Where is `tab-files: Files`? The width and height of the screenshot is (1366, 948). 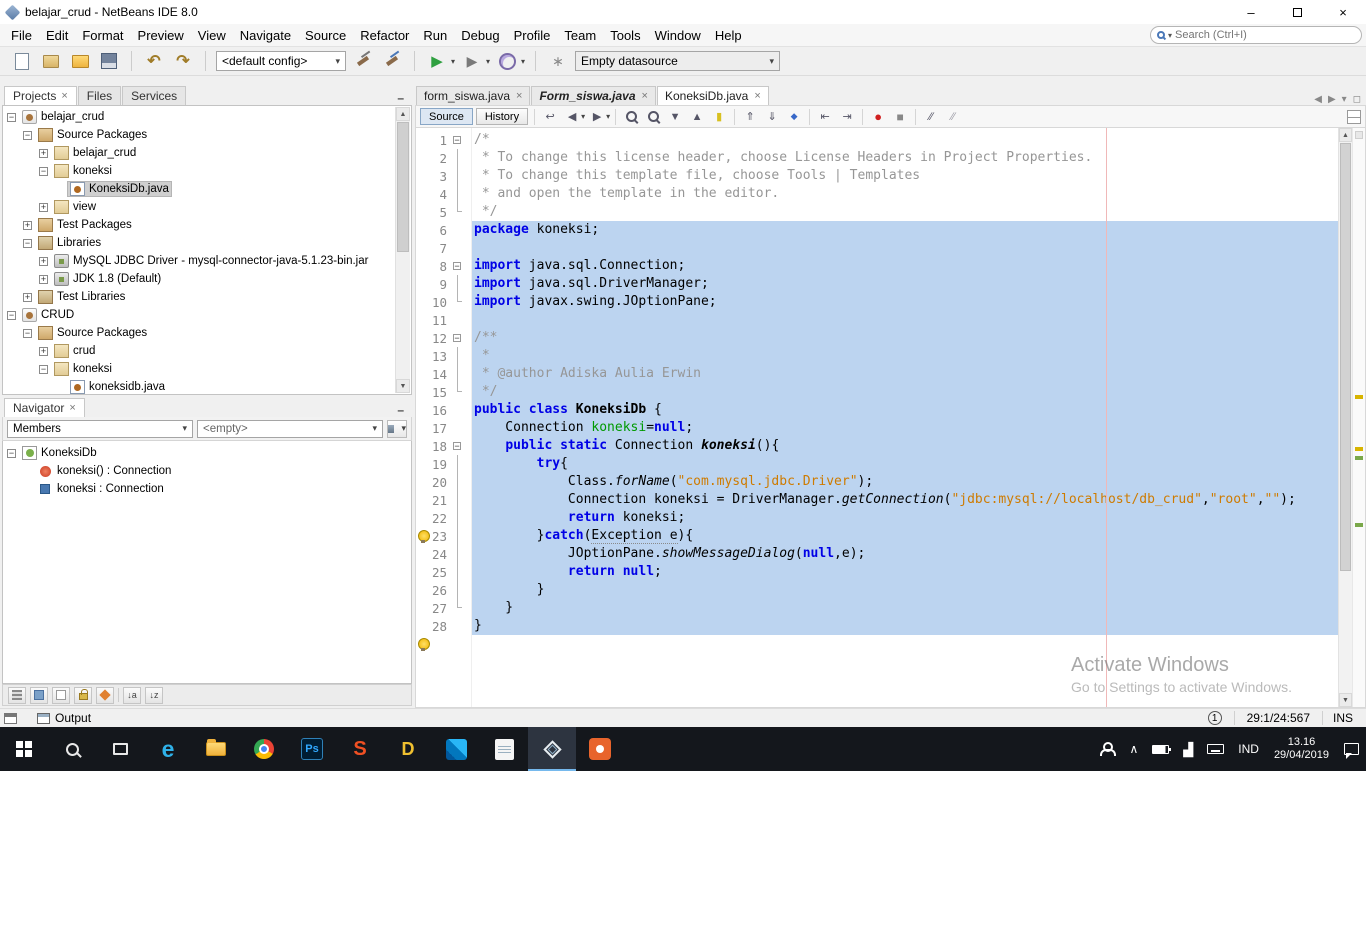
tab-files: Files is located at coordinates (99, 95).